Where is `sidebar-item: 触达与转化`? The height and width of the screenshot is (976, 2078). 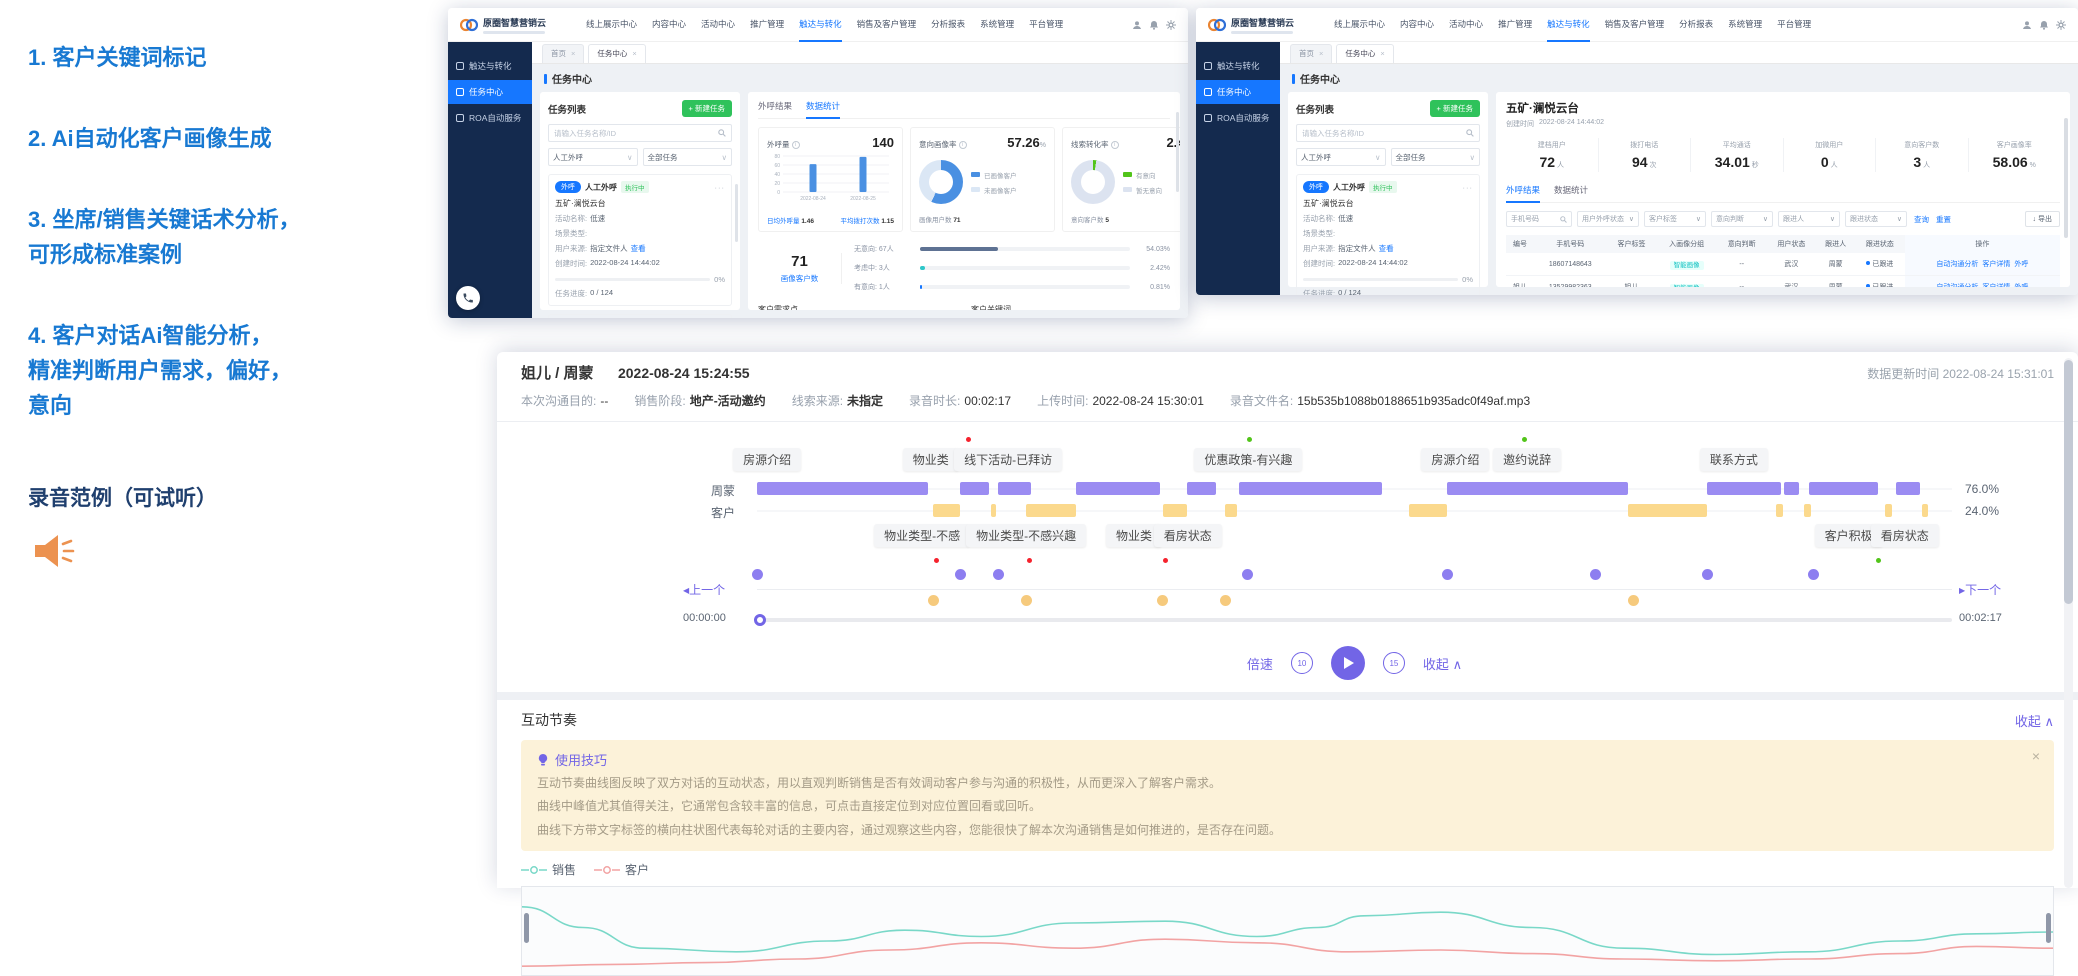 sidebar-item: 触达与转化 is located at coordinates (1238, 66).